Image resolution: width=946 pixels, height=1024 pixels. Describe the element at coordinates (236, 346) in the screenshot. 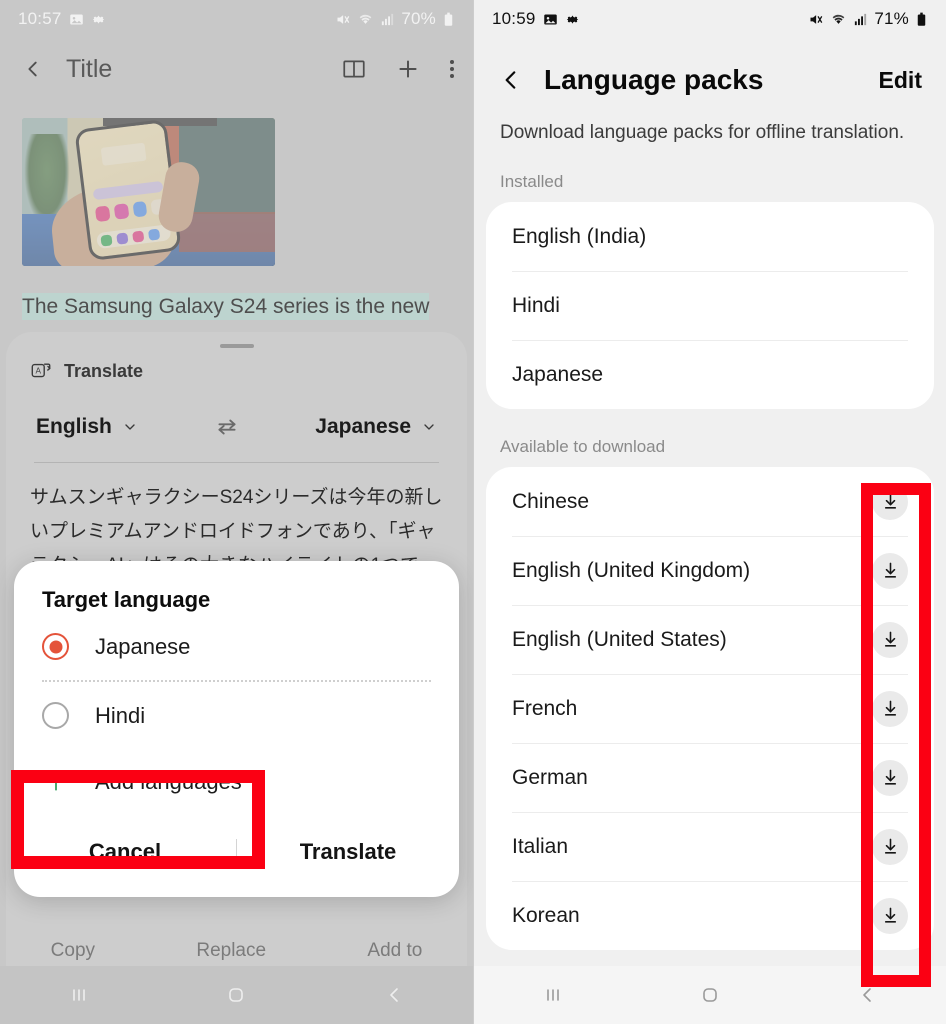

I see `sheet-grabber` at that location.